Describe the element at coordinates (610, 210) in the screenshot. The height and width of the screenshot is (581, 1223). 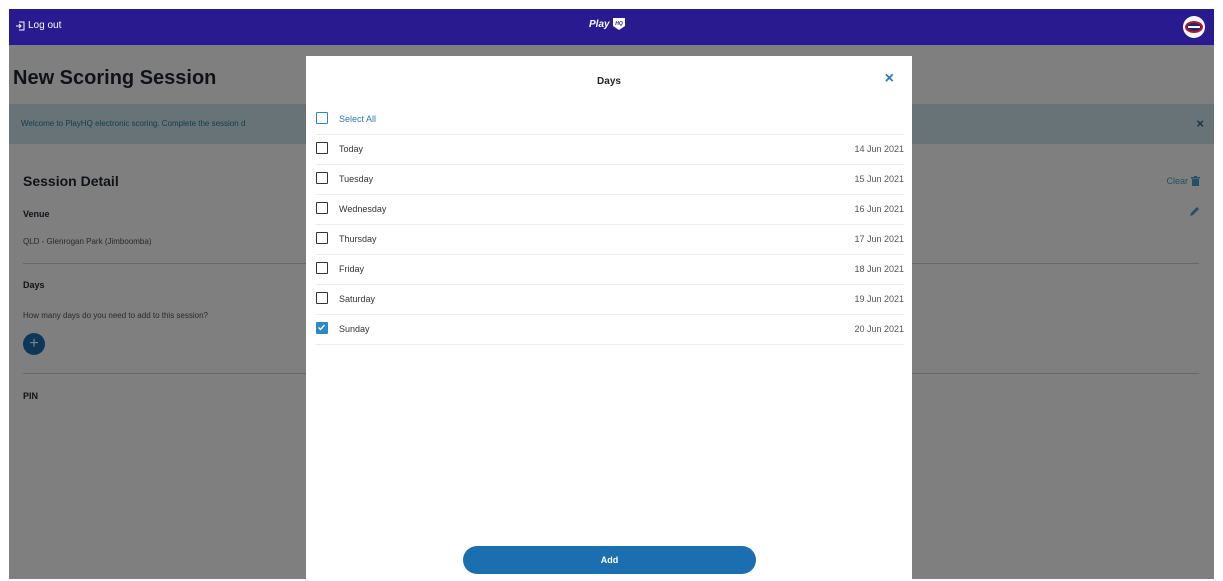
I see `day-row: Wednesday 16 Jun 2021` at that location.